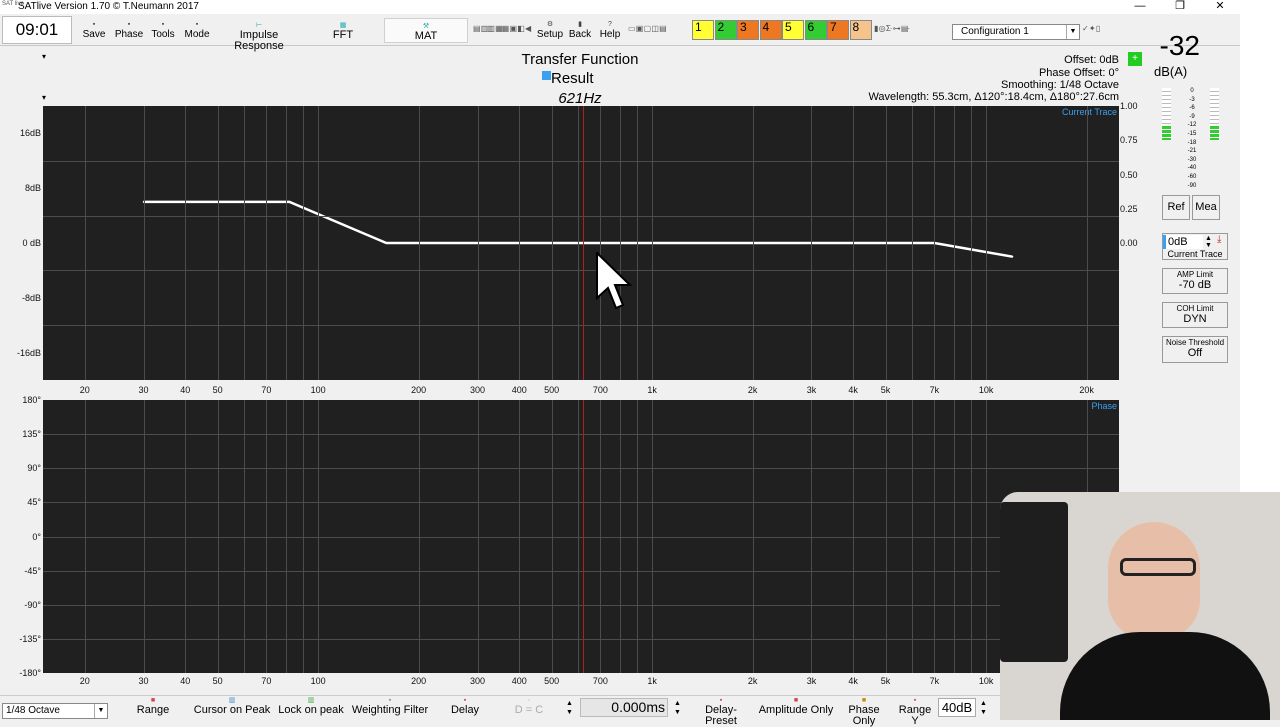 This screenshot has width=1280, height=727. What do you see at coordinates (885, 390) in the screenshot?
I see `x-tick-label: 5k` at bounding box center [885, 390].